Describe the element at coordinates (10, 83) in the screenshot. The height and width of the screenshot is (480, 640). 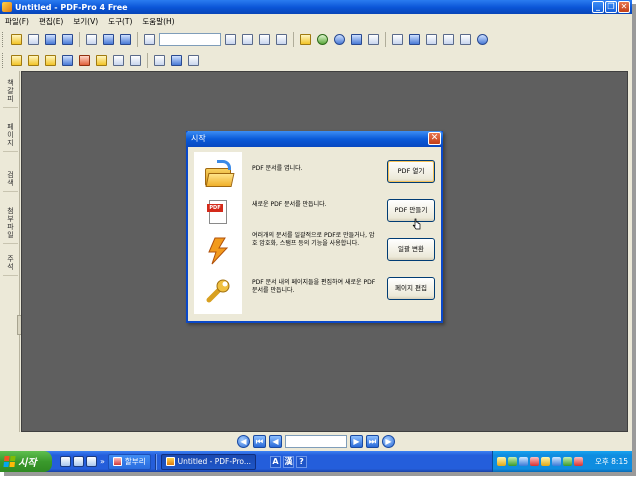
I see `tab-bookmarks-char: 책` at that location.